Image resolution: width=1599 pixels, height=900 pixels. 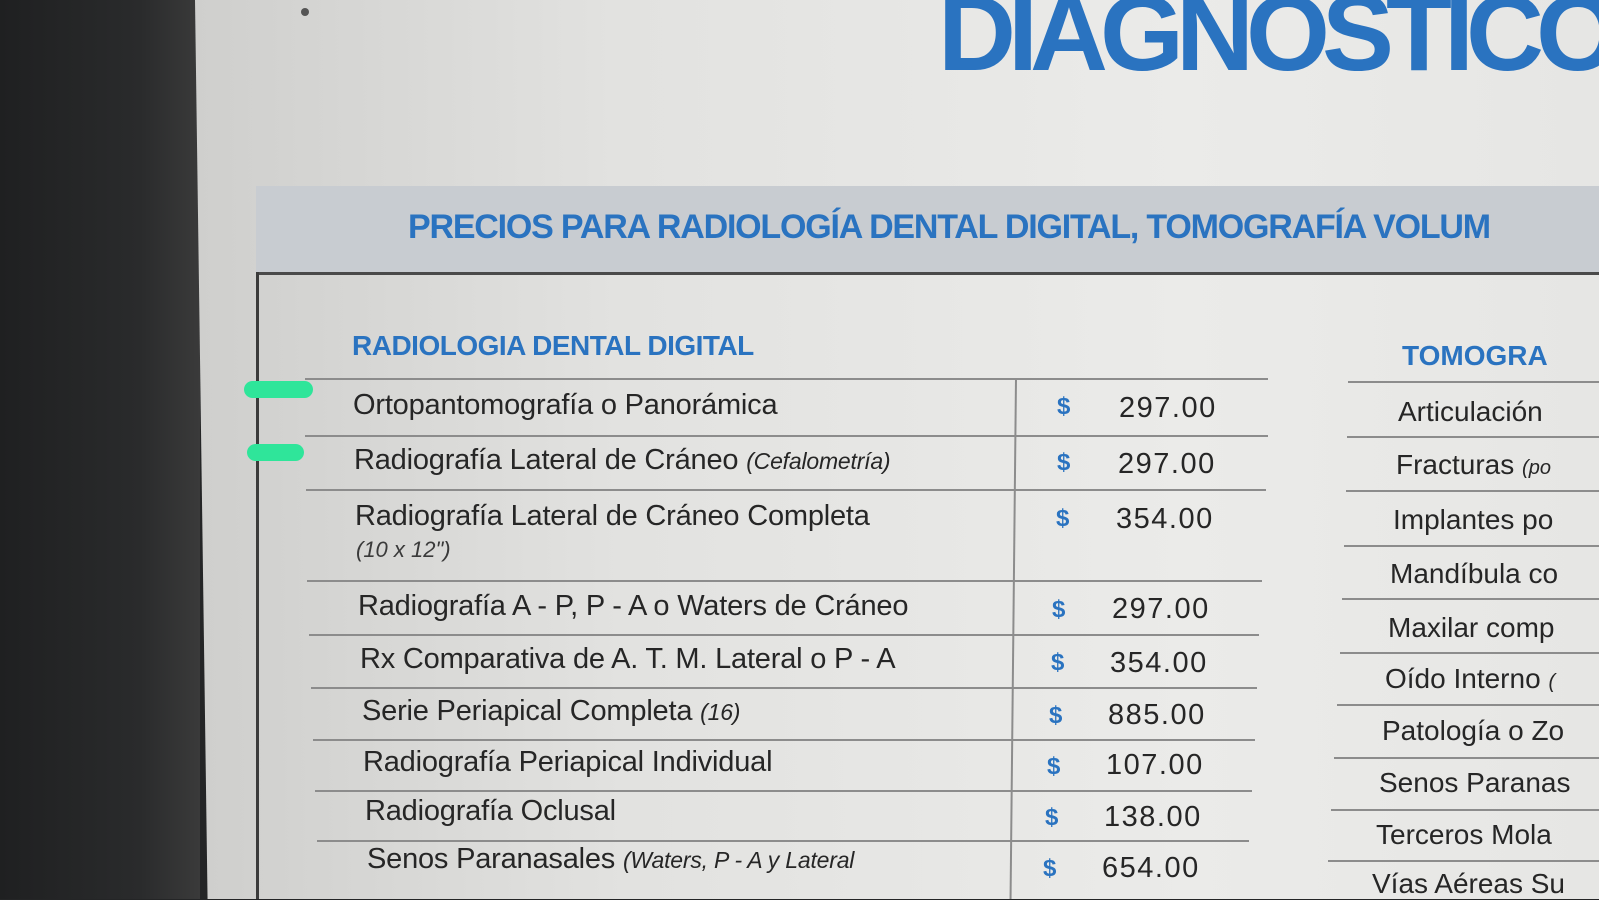 I want to click on tomografia-item: Senos Paranas, so click(x=1475, y=782).